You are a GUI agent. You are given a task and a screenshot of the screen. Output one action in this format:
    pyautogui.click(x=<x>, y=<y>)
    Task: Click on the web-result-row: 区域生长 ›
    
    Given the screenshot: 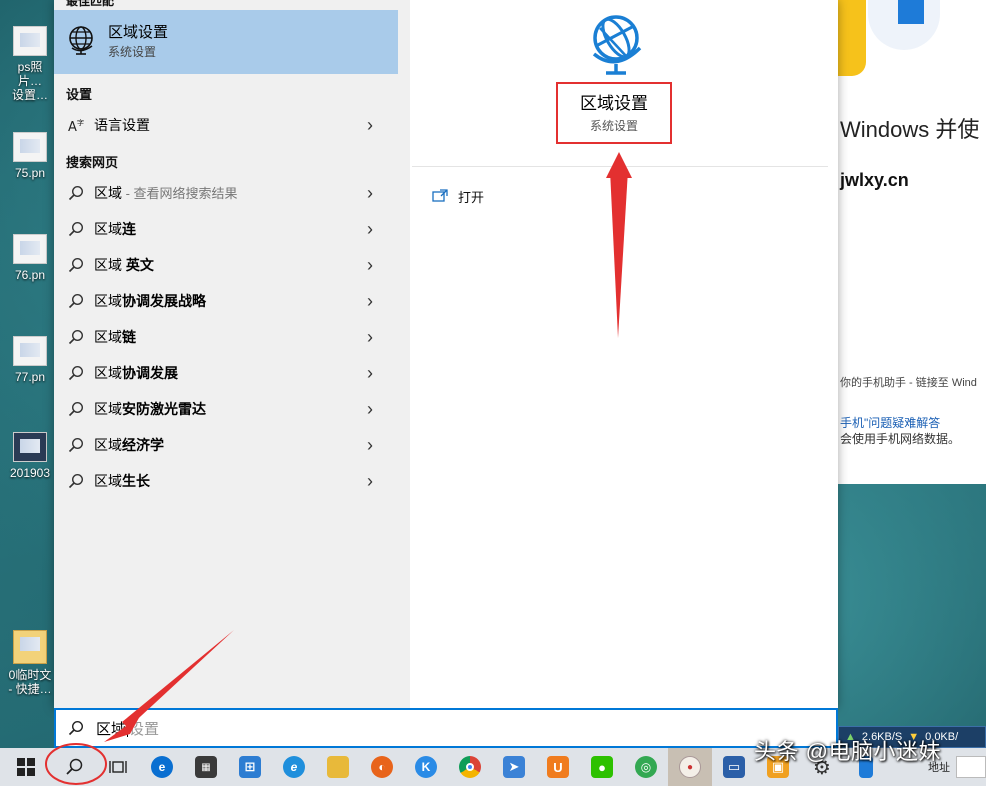 What is the action you would take?
    pyautogui.click(x=226, y=481)
    